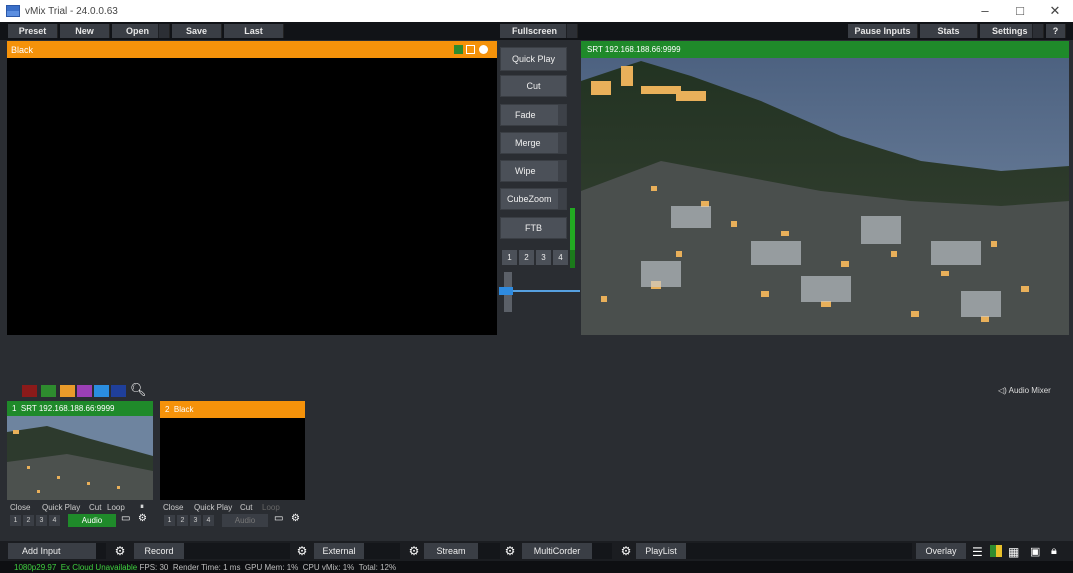 This screenshot has width=1073, height=573. Describe the element at coordinates (1020, 10) in the screenshot. I see `maximize-icon: □` at that location.